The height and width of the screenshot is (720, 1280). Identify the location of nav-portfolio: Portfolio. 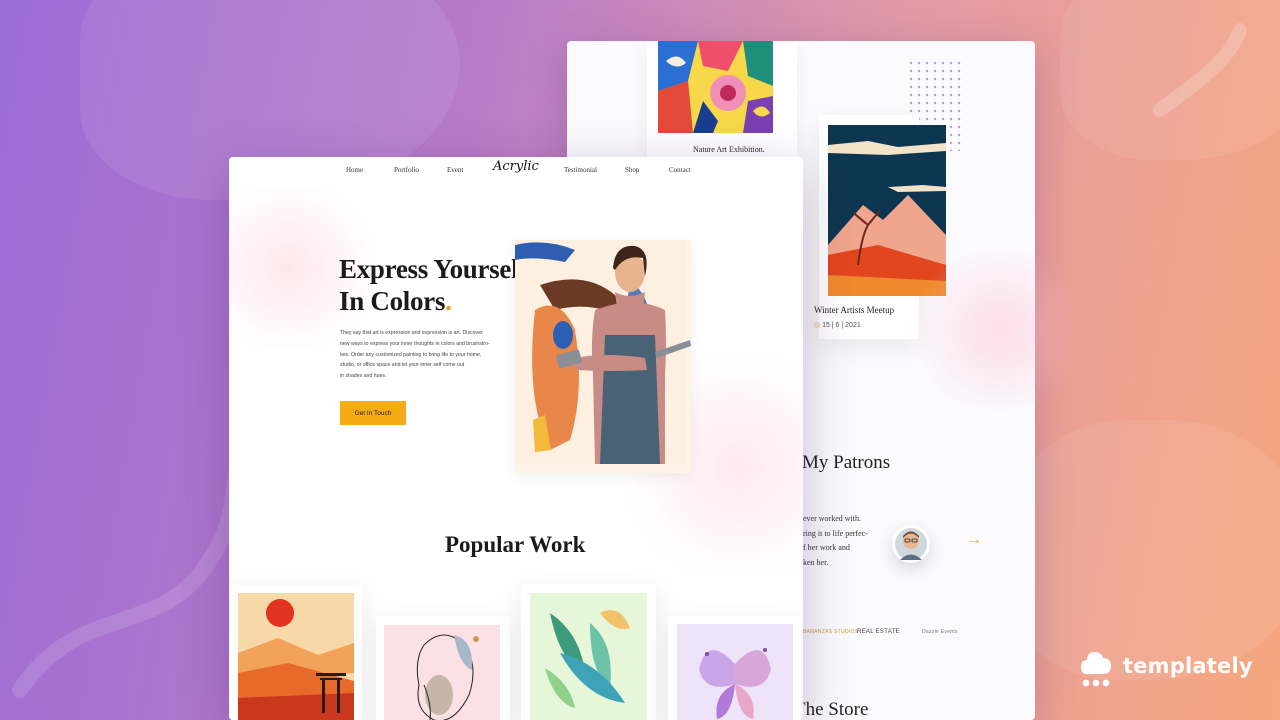
(406, 170).